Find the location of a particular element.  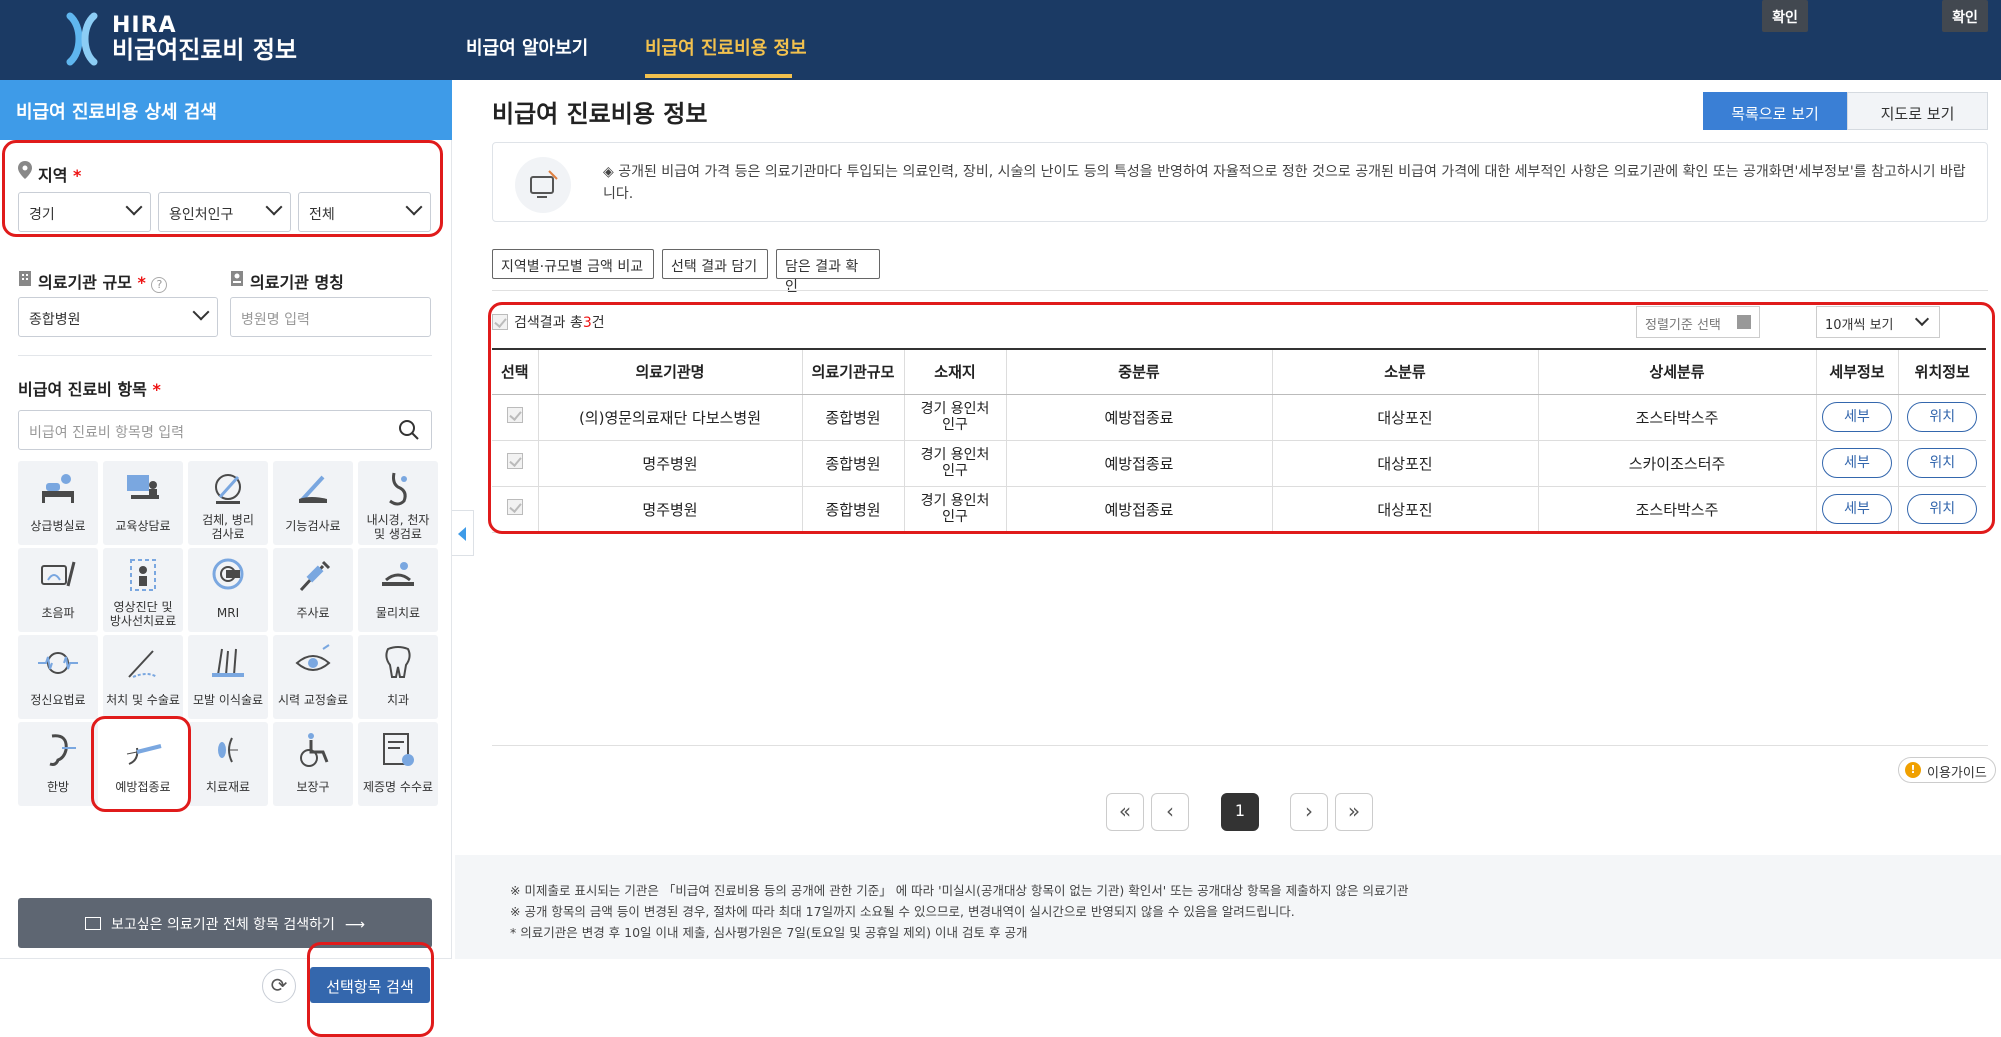

chevron-down-icon is located at coordinates (201, 312).